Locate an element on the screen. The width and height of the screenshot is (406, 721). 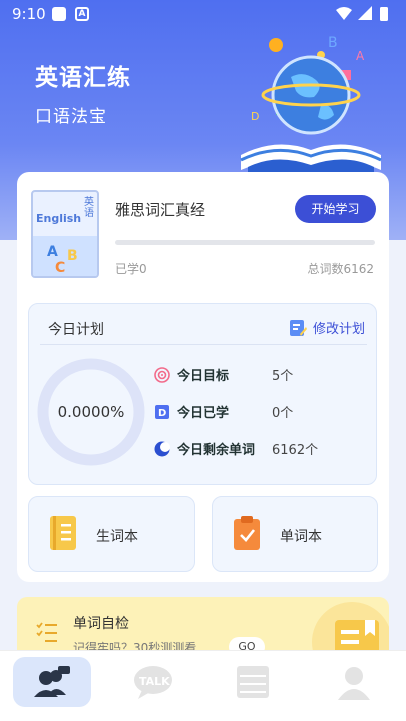
stat-remaining-value: 6162个 is located at coordinates (295, 450).